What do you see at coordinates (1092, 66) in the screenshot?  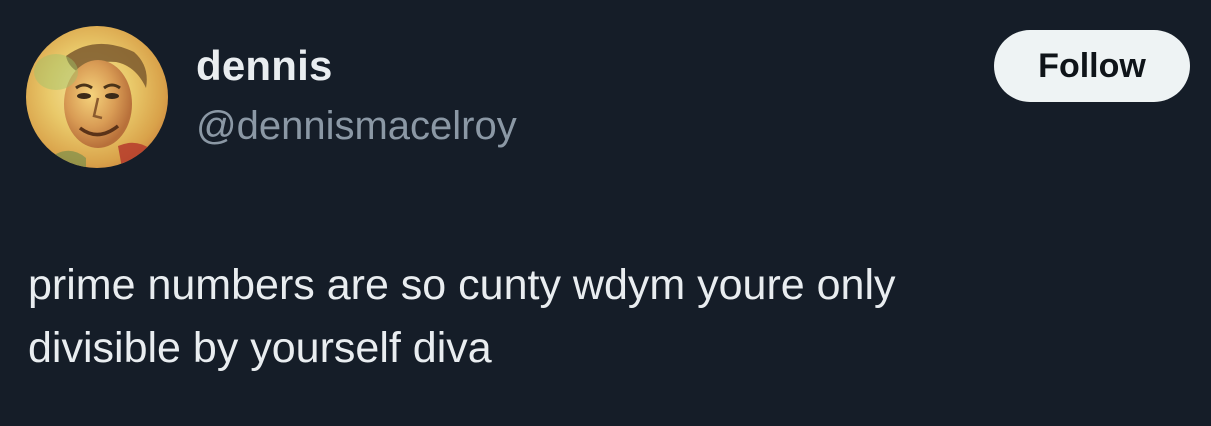 I see `follow-button: Follow` at bounding box center [1092, 66].